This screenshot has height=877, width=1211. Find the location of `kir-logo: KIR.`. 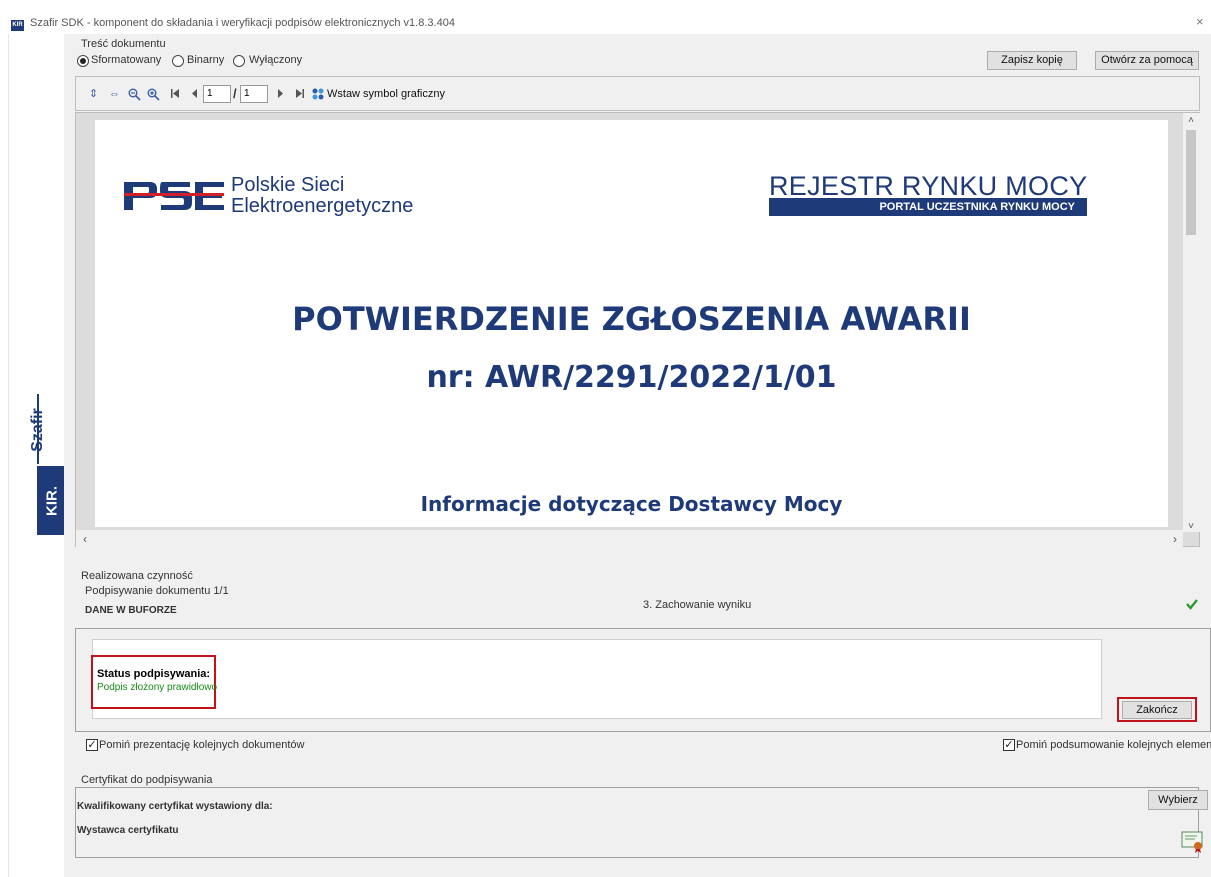

kir-logo: KIR. is located at coordinates (51, 500).